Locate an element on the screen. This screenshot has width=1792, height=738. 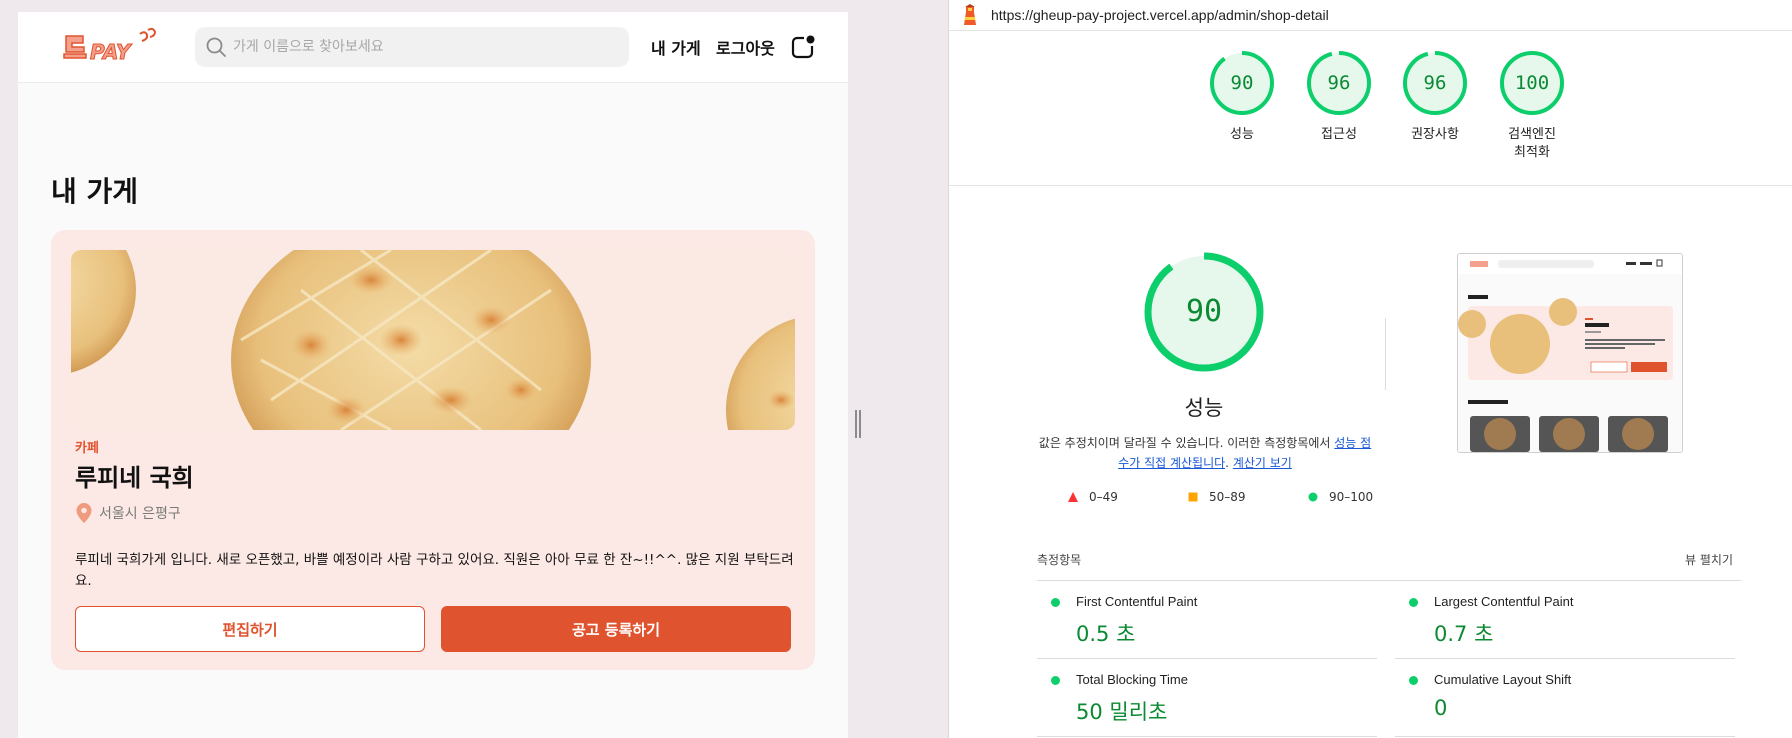
metric-name: Total Blocking Time is located at coordinates (1132, 679).